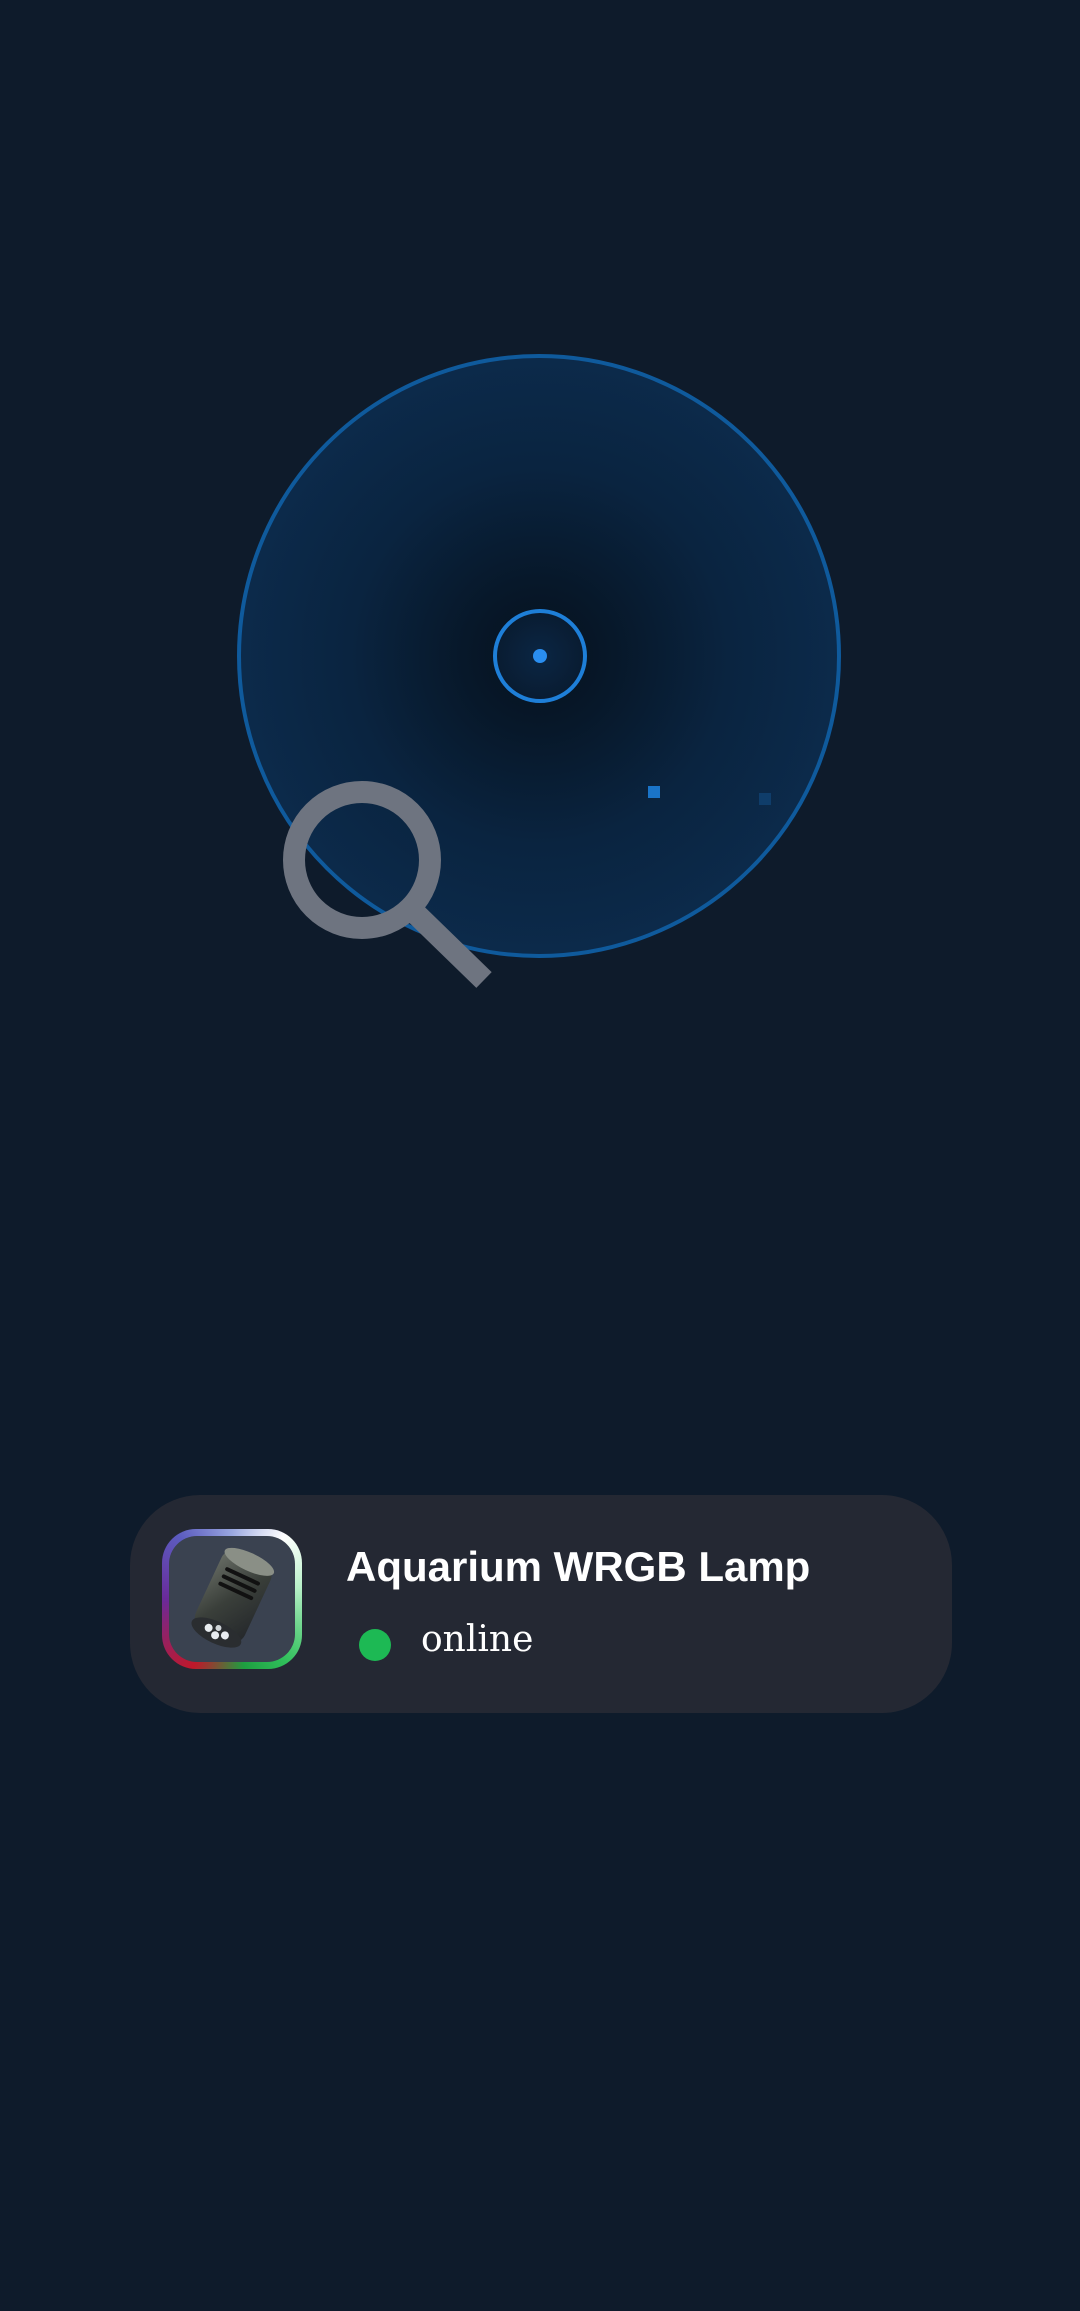 The image size is (1080, 2311). I want to click on status-online-indicator, so click(375, 1645).